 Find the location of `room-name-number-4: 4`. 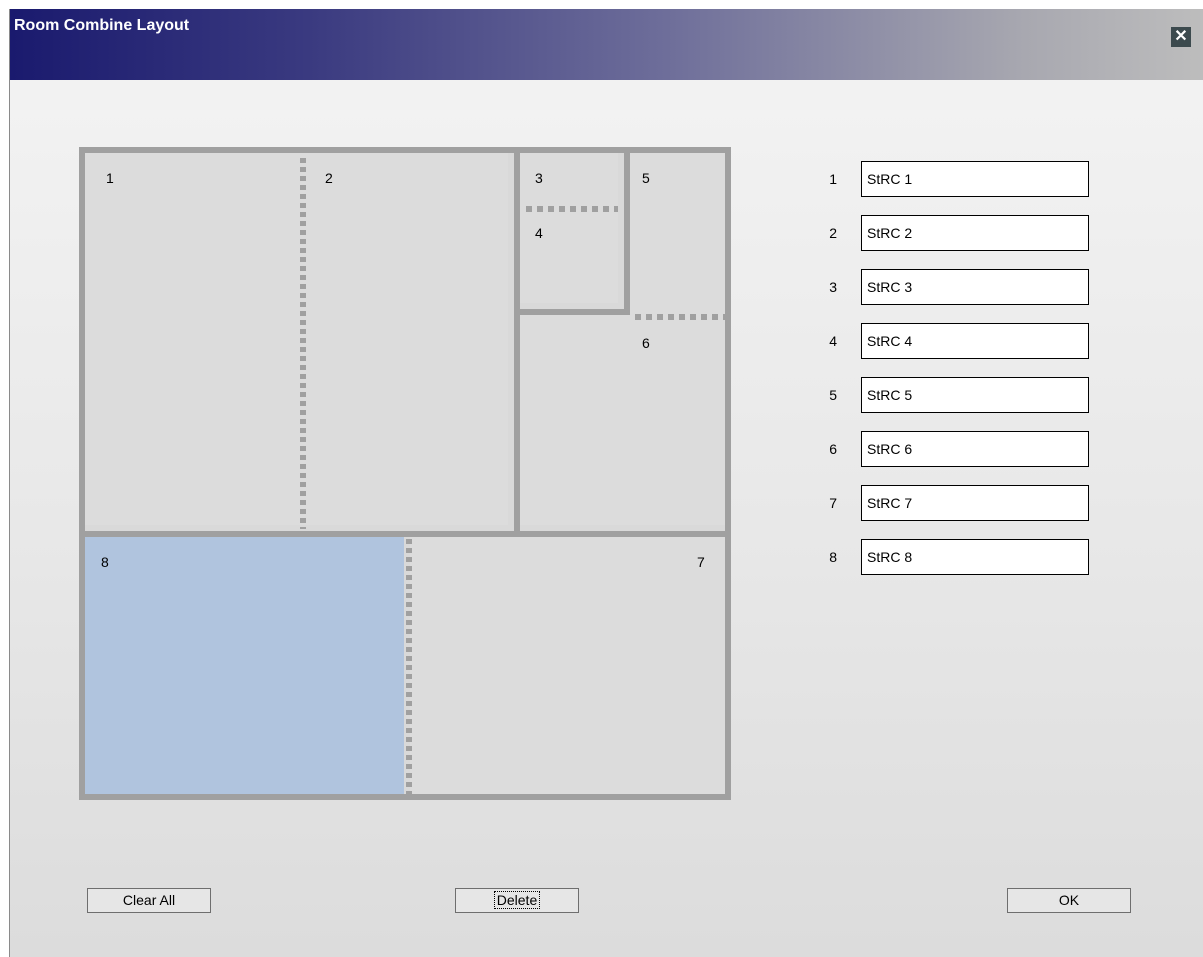

room-name-number-4: 4 is located at coordinates (833, 341).